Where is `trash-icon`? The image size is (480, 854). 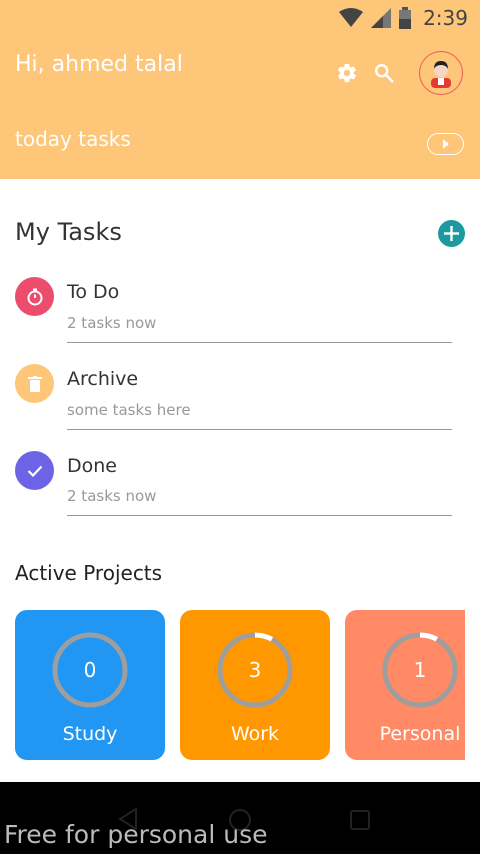 trash-icon is located at coordinates (34, 383).